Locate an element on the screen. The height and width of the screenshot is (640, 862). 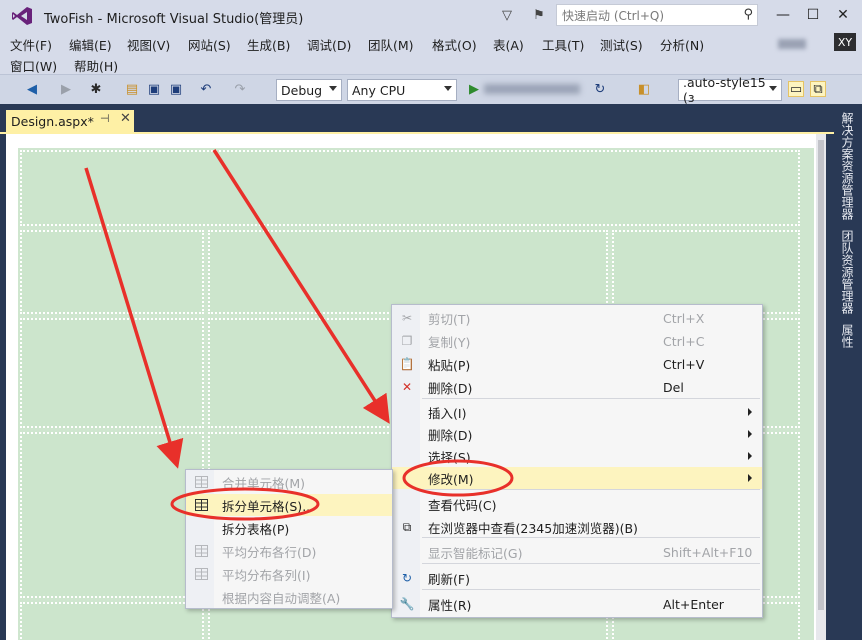
menu-item-label: 查看代码(C) is located at coordinates (462, 505).